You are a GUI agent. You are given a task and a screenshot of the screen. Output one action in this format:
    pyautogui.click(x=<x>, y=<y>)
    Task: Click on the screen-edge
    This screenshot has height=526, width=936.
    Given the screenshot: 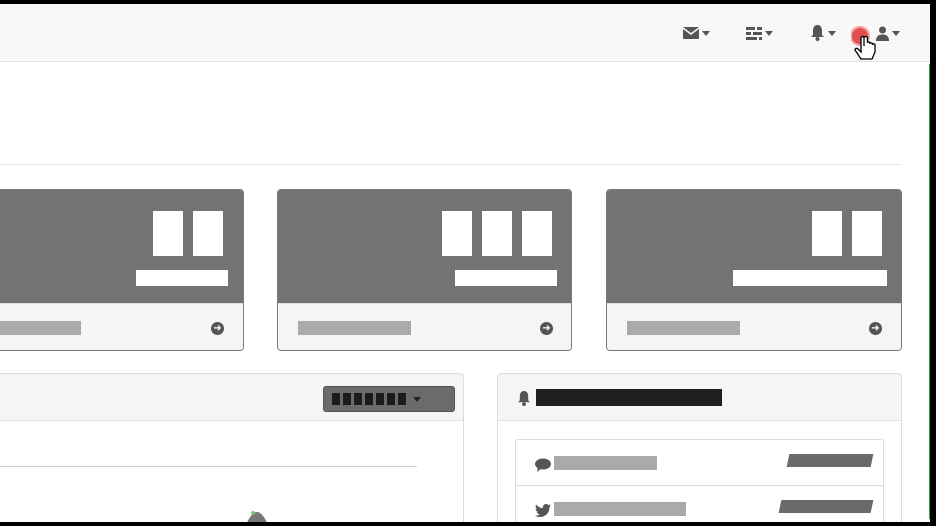 What is the action you would take?
    pyautogui.click(x=933, y=263)
    